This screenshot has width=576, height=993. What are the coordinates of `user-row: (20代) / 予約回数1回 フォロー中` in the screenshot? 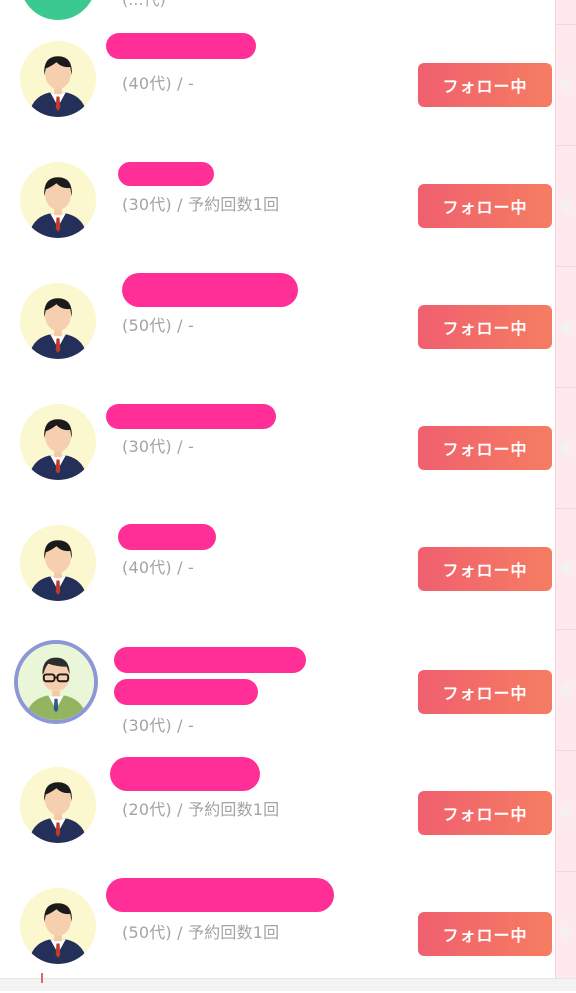 It's located at (278, 811).